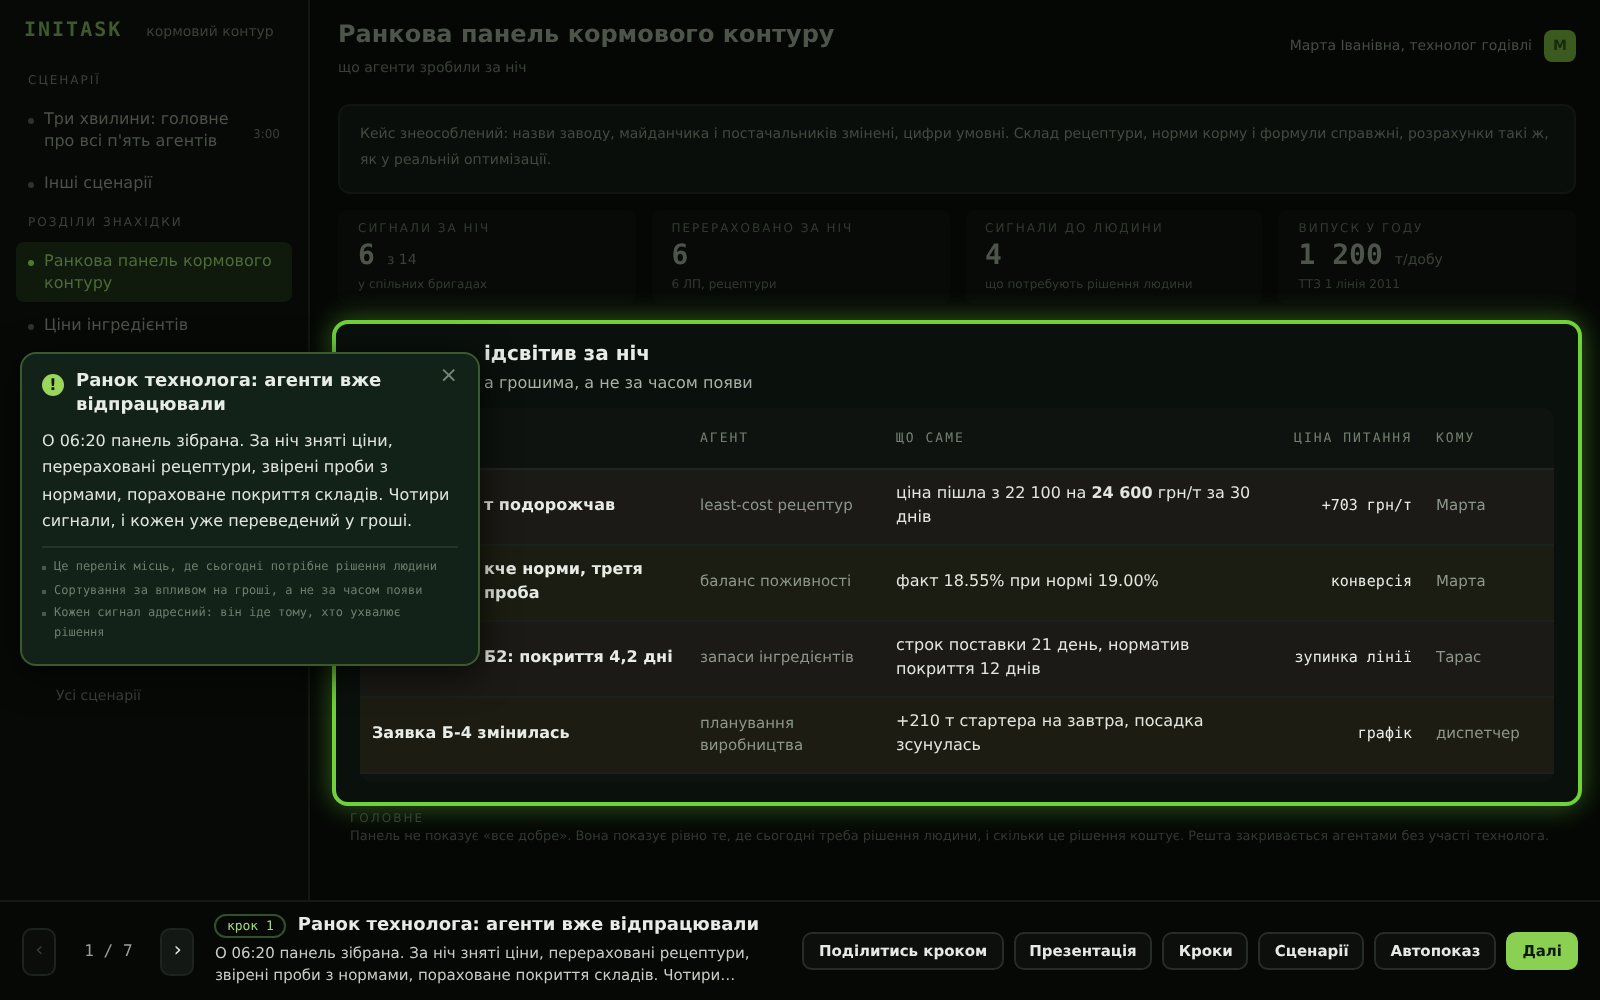 The height and width of the screenshot is (1000, 1600). Describe the element at coordinates (230, 394) in the screenshot. I see `popover-title: Ранок технолога: агенти вже відпрацювали` at that location.